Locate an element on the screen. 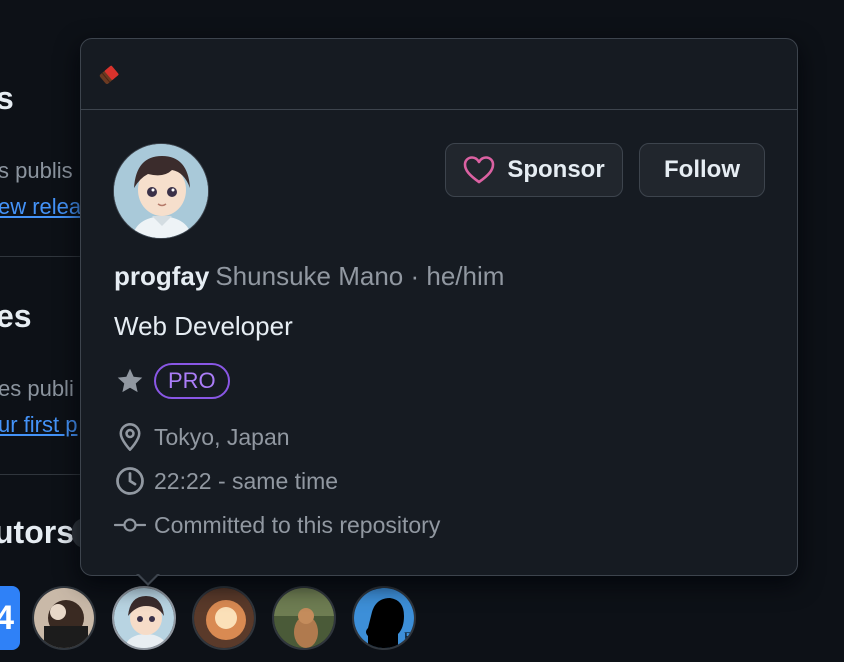  follow-label: Follow is located at coordinates (702, 169).